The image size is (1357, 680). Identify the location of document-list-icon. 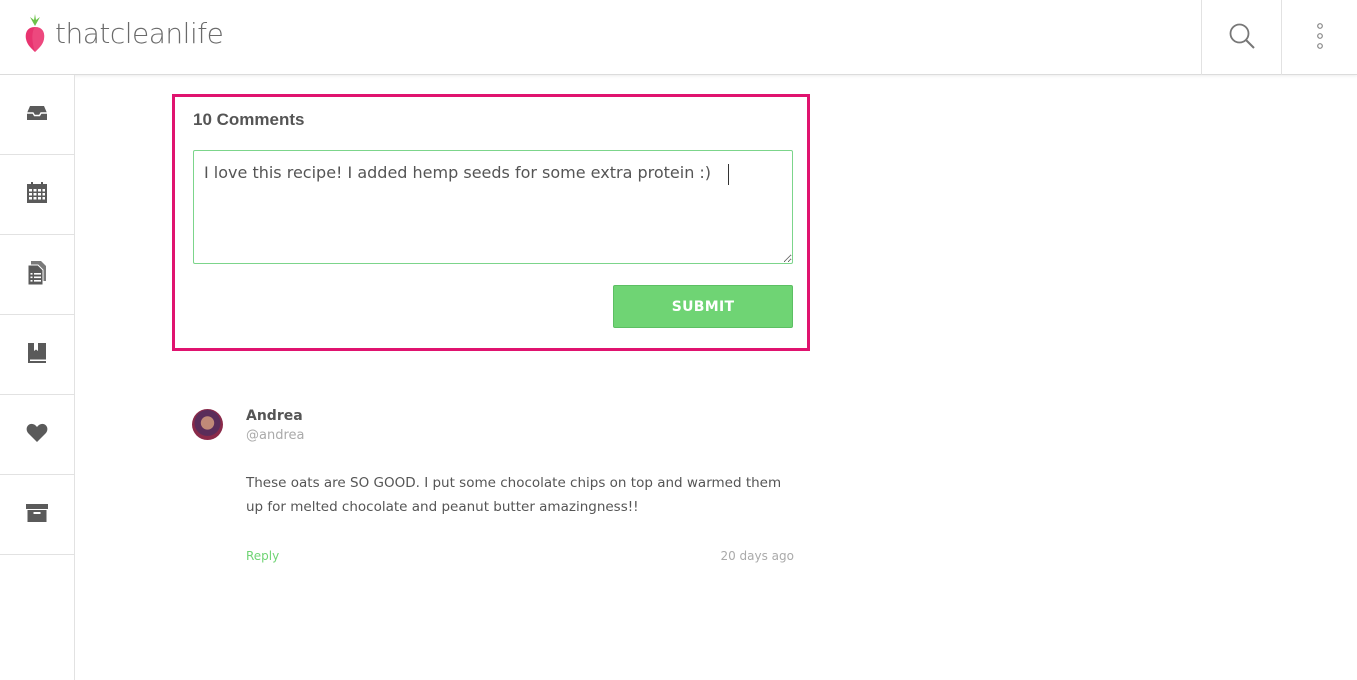
(37, 274).